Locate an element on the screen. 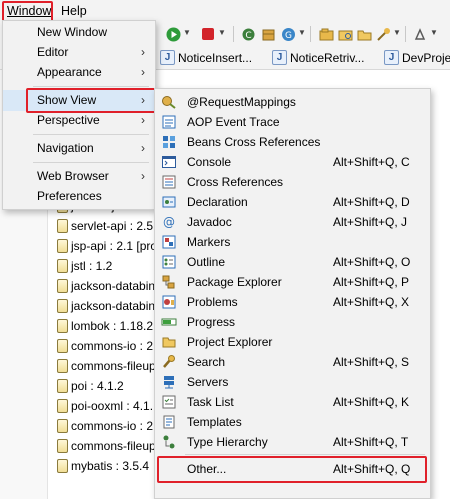 This screenshot has height=499, width=450. view-item-label: Declaration is located at coordinates (217, 202).